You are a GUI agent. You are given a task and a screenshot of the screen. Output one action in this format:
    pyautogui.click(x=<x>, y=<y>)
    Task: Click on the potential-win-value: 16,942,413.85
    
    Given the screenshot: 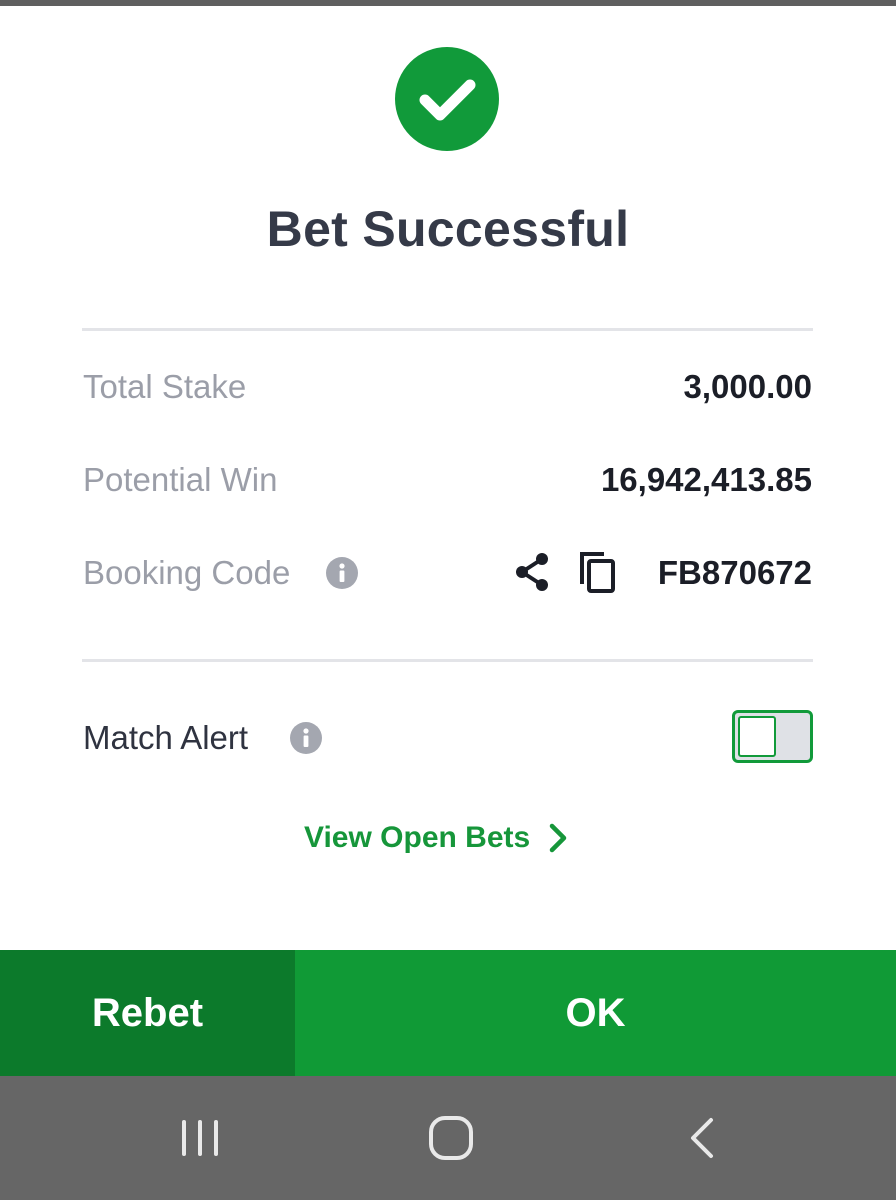 What is the action you would take?
    pyautogui.click(x=706, y=479)
    